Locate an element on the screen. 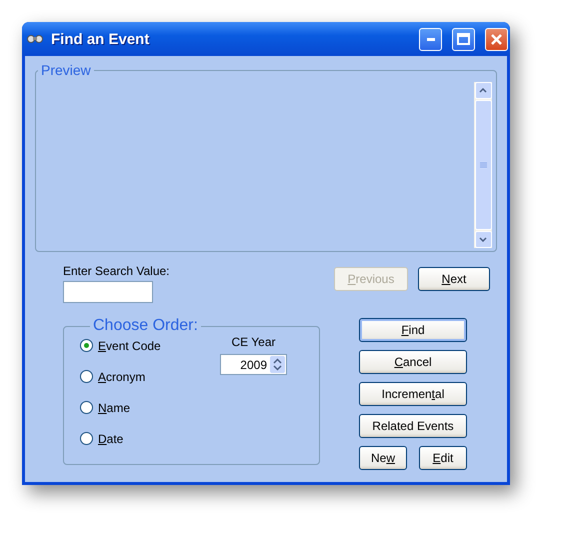 Image resolution: width=565 pixels, height=541 pixels. scroll-up-button is located at coordinates (483, 90).